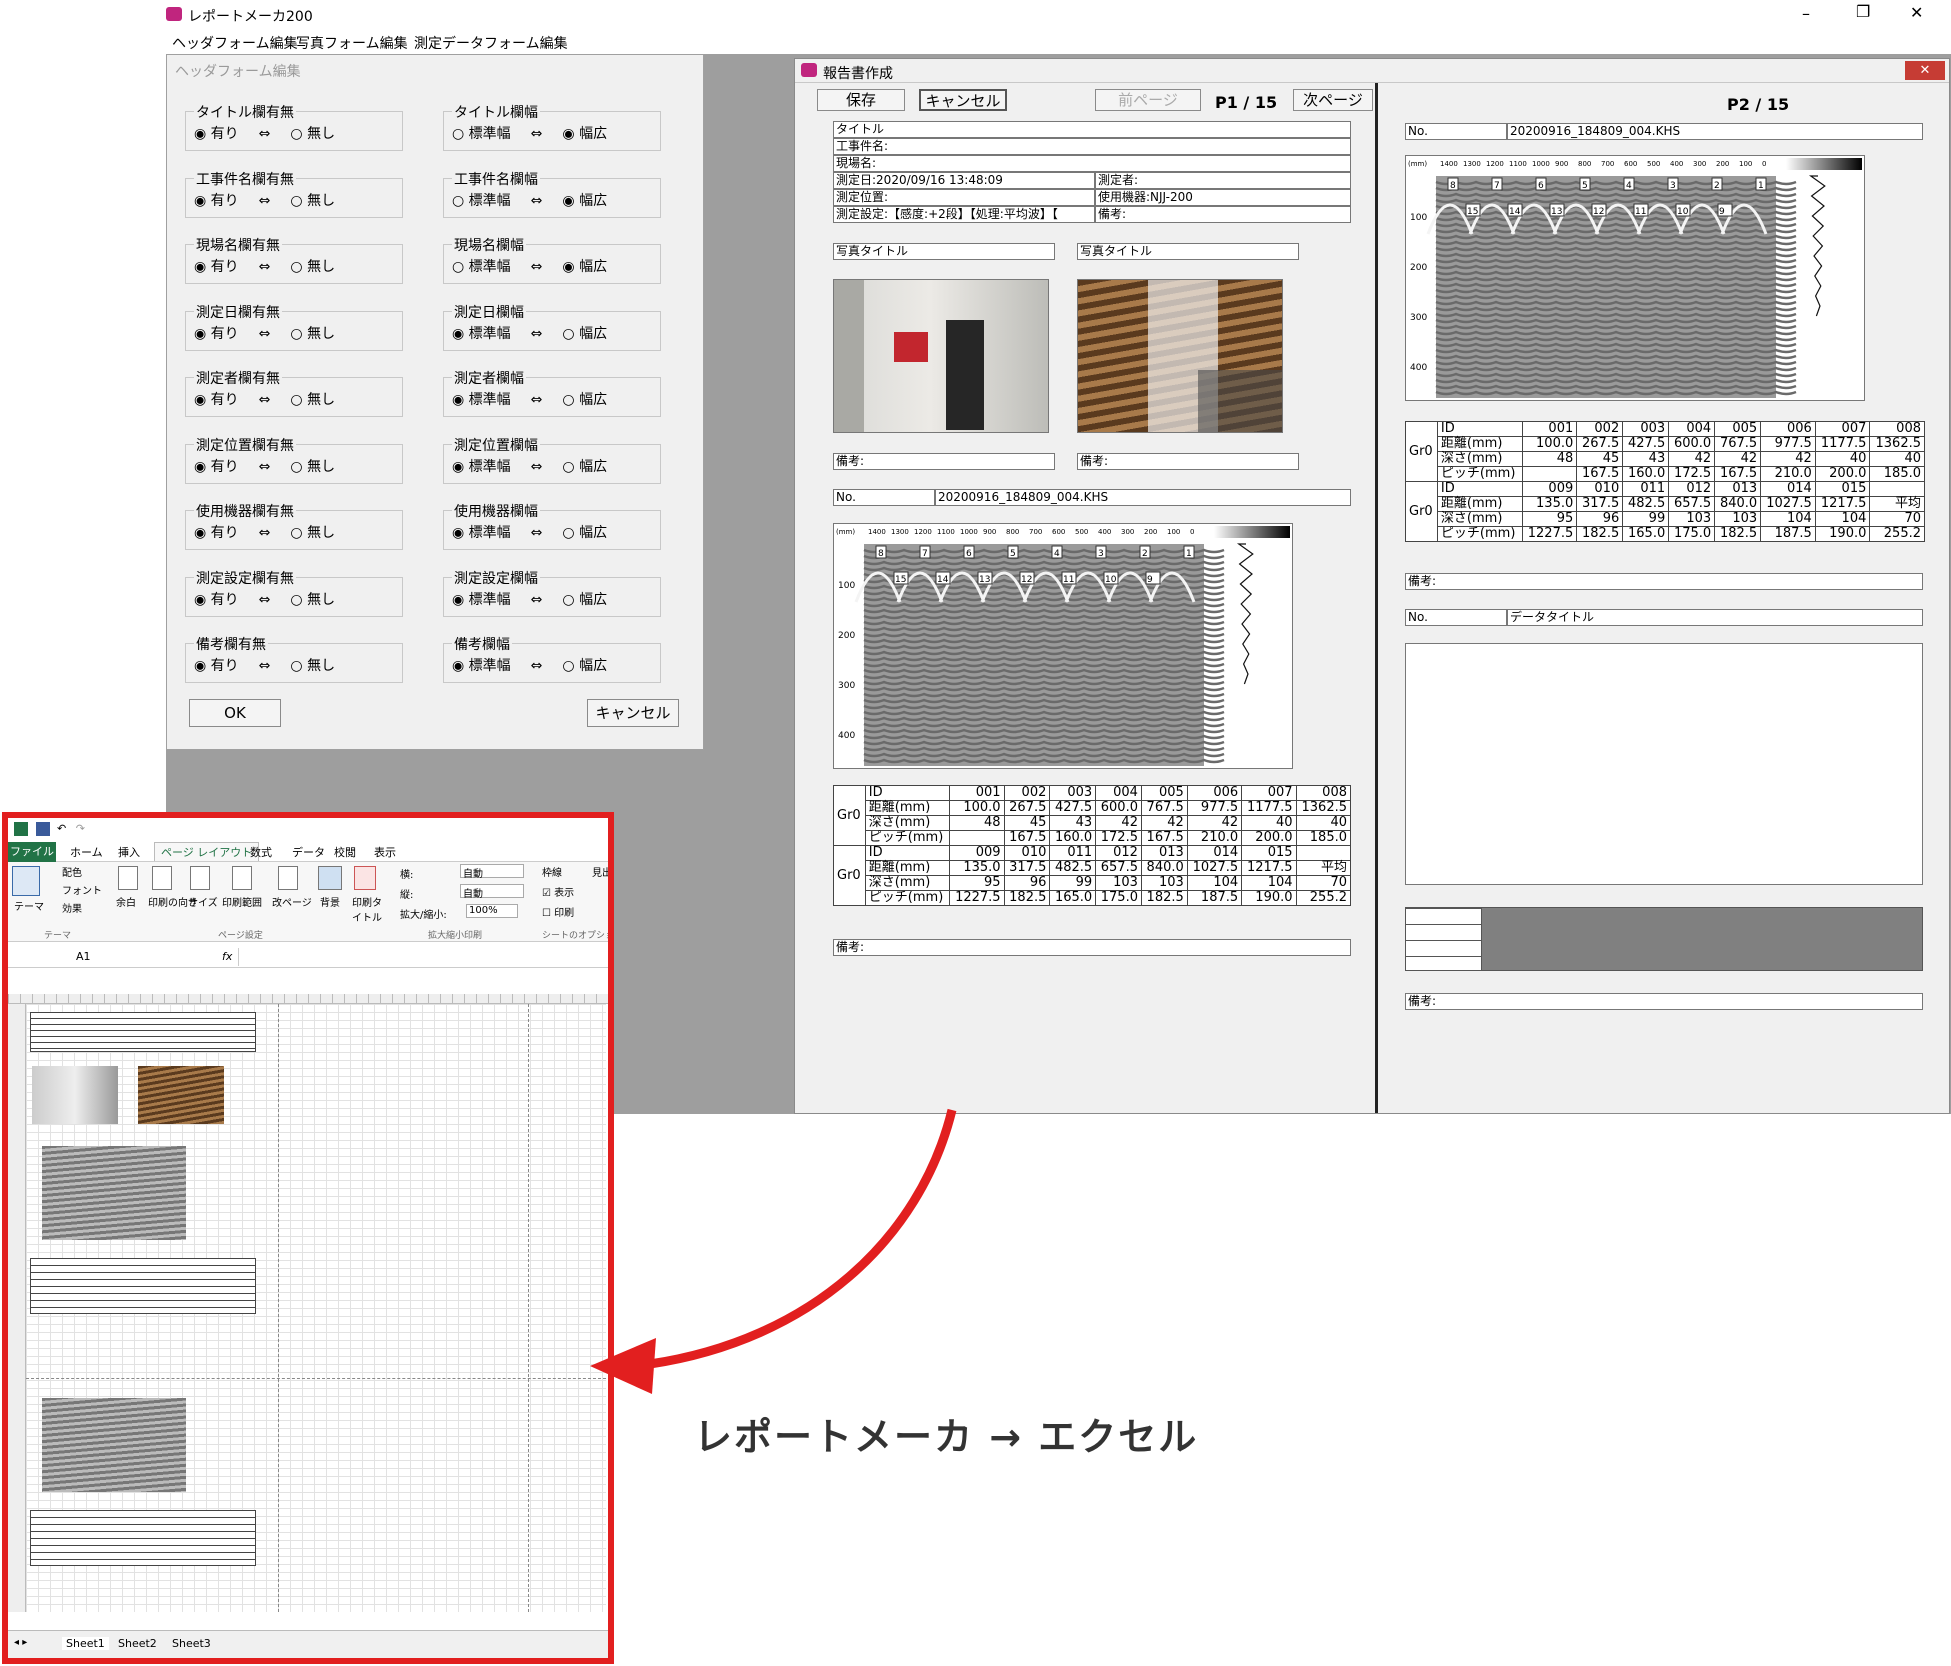 The width and height of the screenshot is (1951, 1666). What do you see at coordinates (1333, 100) in the screenshot?
I see `next-page-button: 次ページ` at bounding box center [1333, 100].